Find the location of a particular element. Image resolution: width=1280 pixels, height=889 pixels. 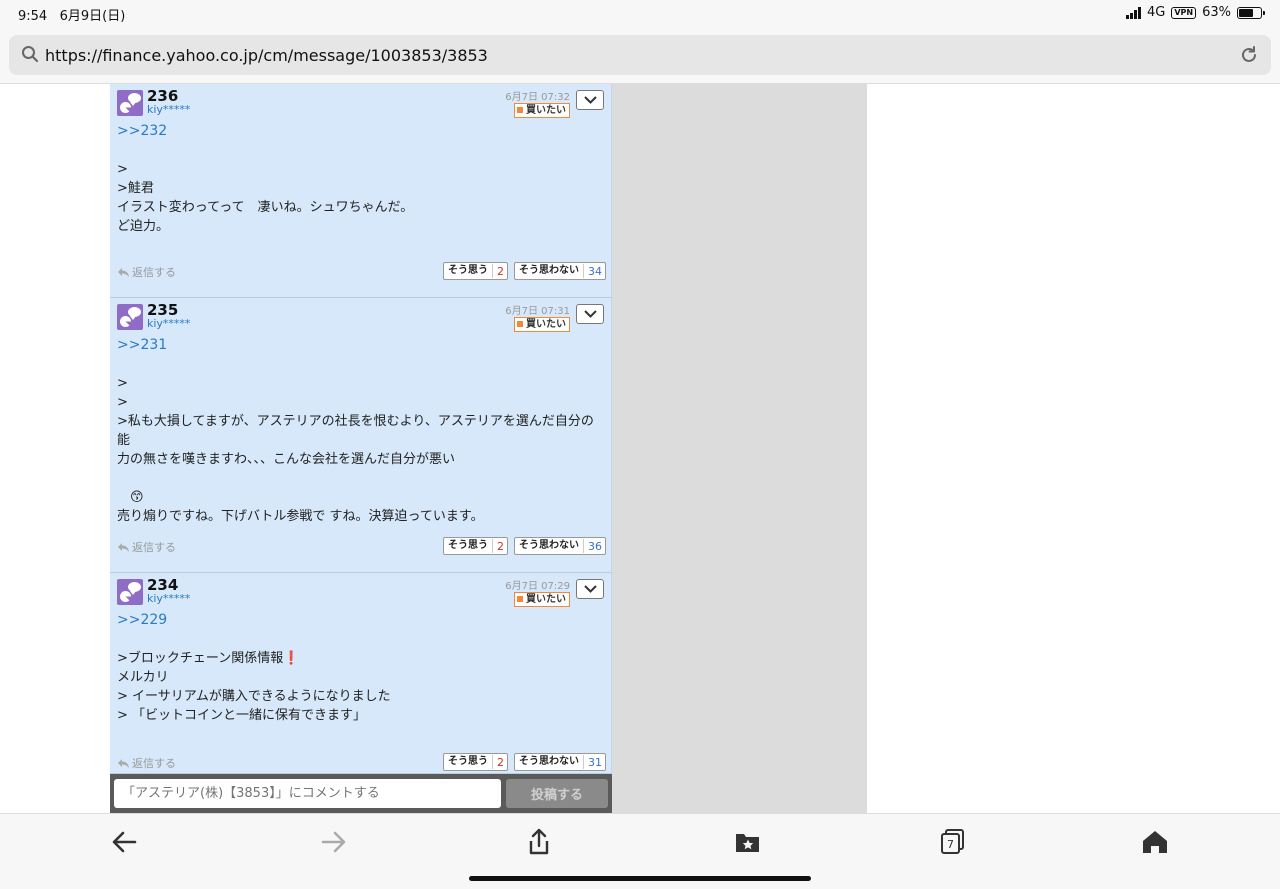

post-submit-button: 投稿する is located at coordinates (557, 793).